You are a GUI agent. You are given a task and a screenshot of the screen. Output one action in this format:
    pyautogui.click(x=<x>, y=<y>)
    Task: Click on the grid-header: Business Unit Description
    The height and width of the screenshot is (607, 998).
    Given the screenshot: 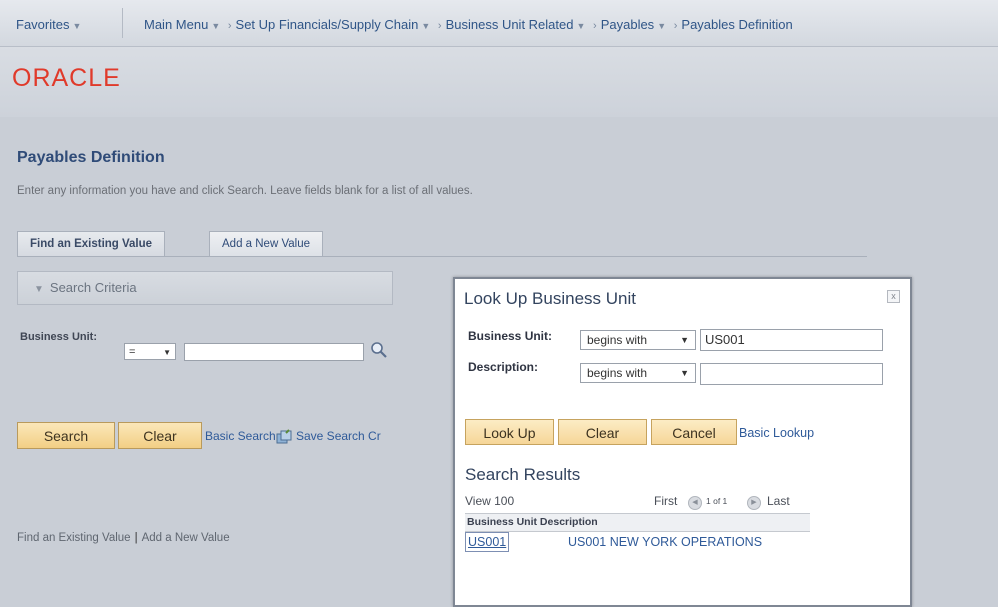 What is the action you would take?
    pyautogui.click(x=637, y=522)
    